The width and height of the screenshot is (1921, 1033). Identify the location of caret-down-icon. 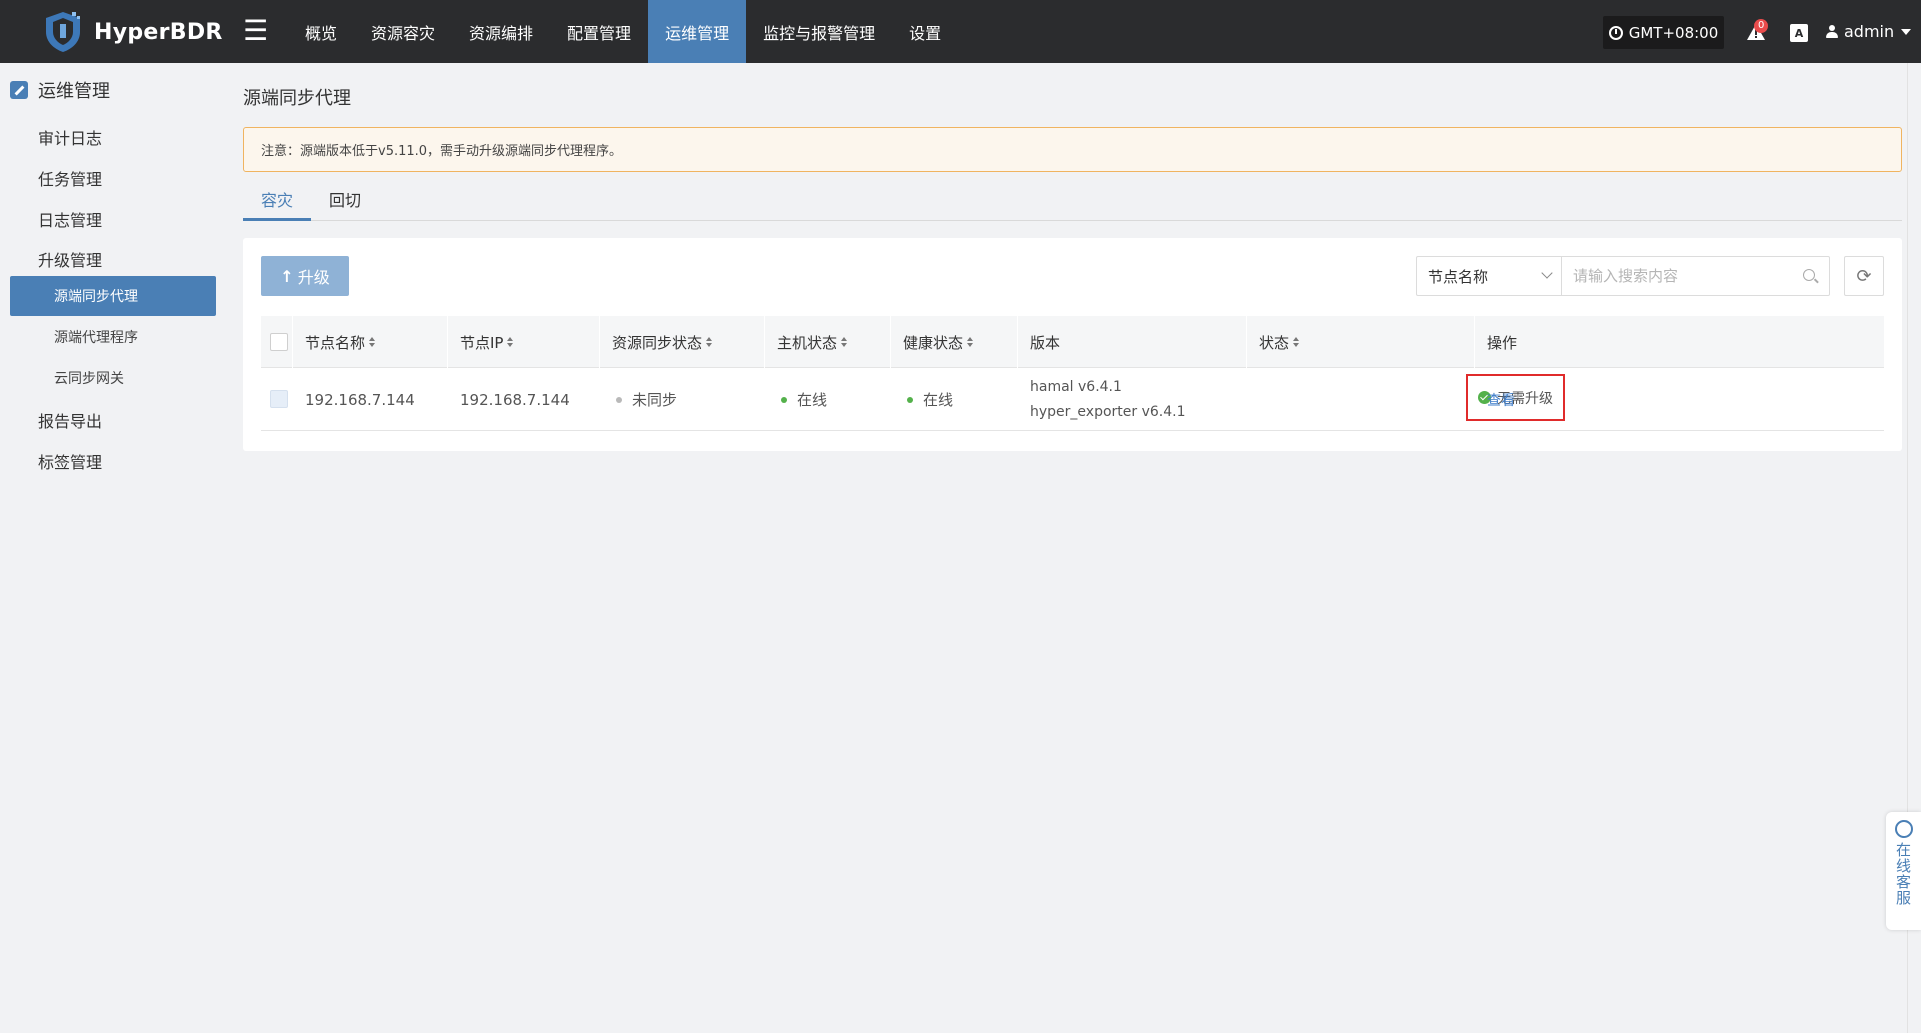
(1906, 31).